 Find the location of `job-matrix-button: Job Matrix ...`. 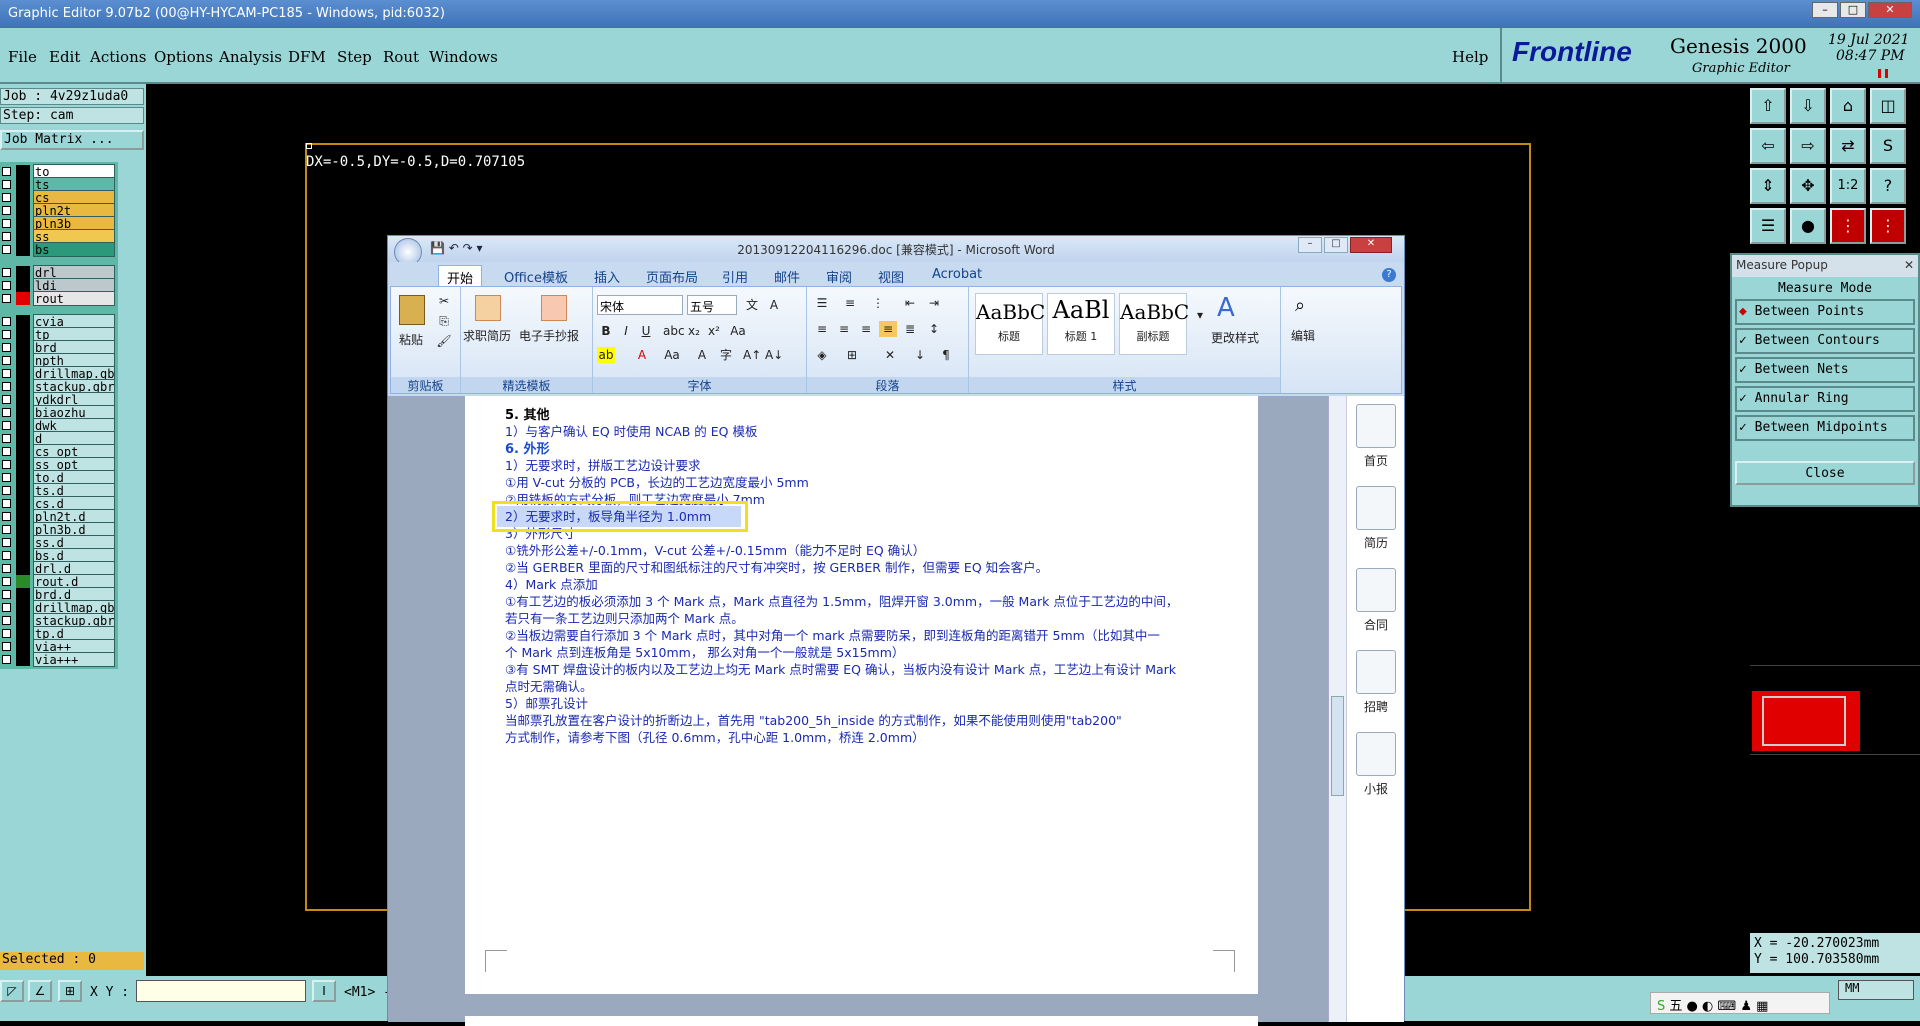

job-matrix-button: Job Matrix ... is located at coordinates (72, 140).